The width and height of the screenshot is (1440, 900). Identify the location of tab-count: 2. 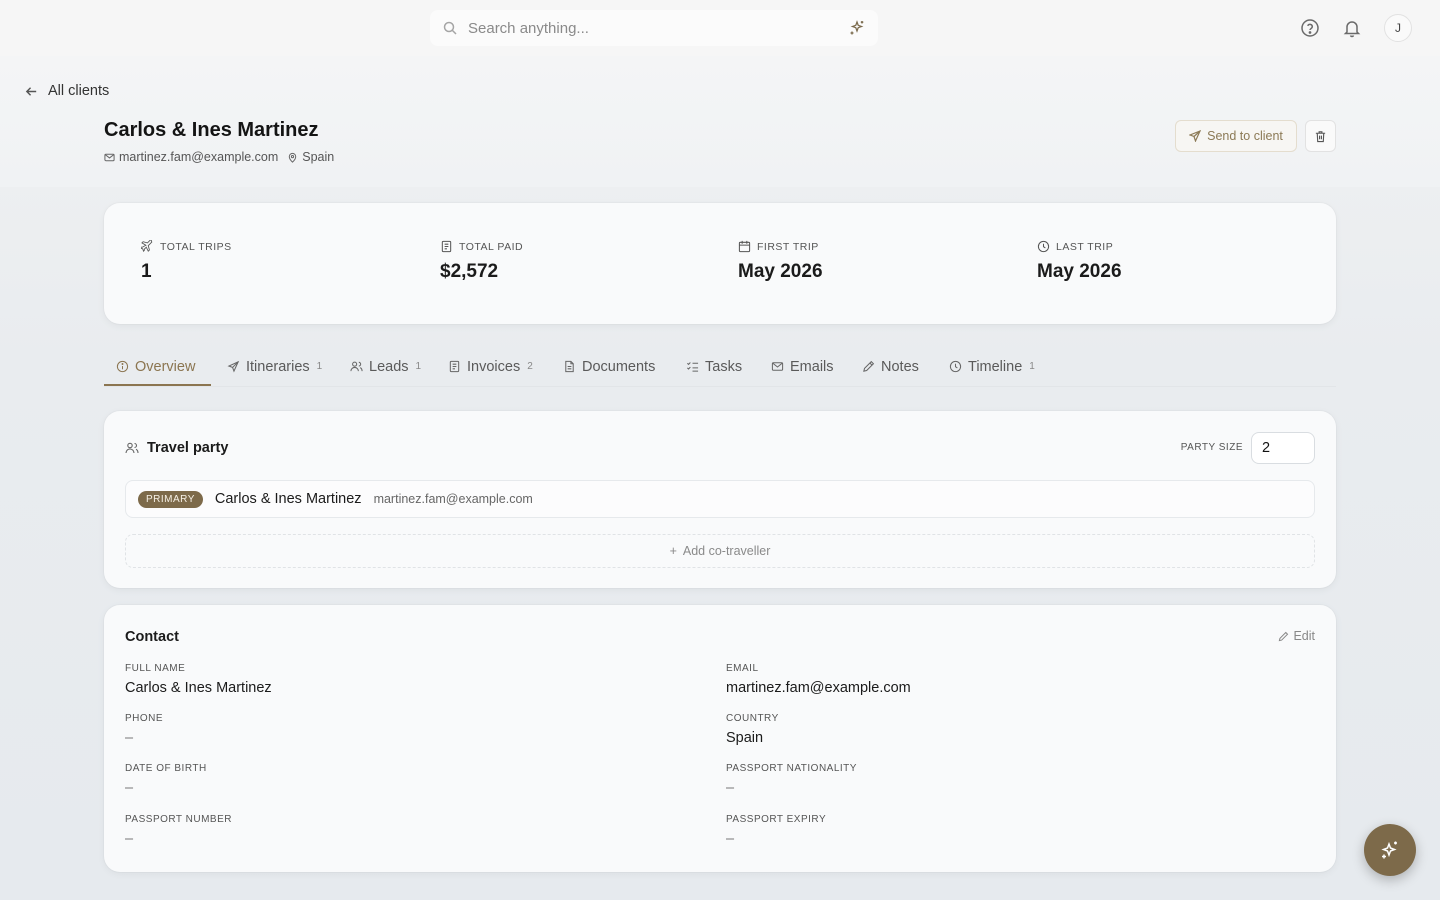
(530, 366).